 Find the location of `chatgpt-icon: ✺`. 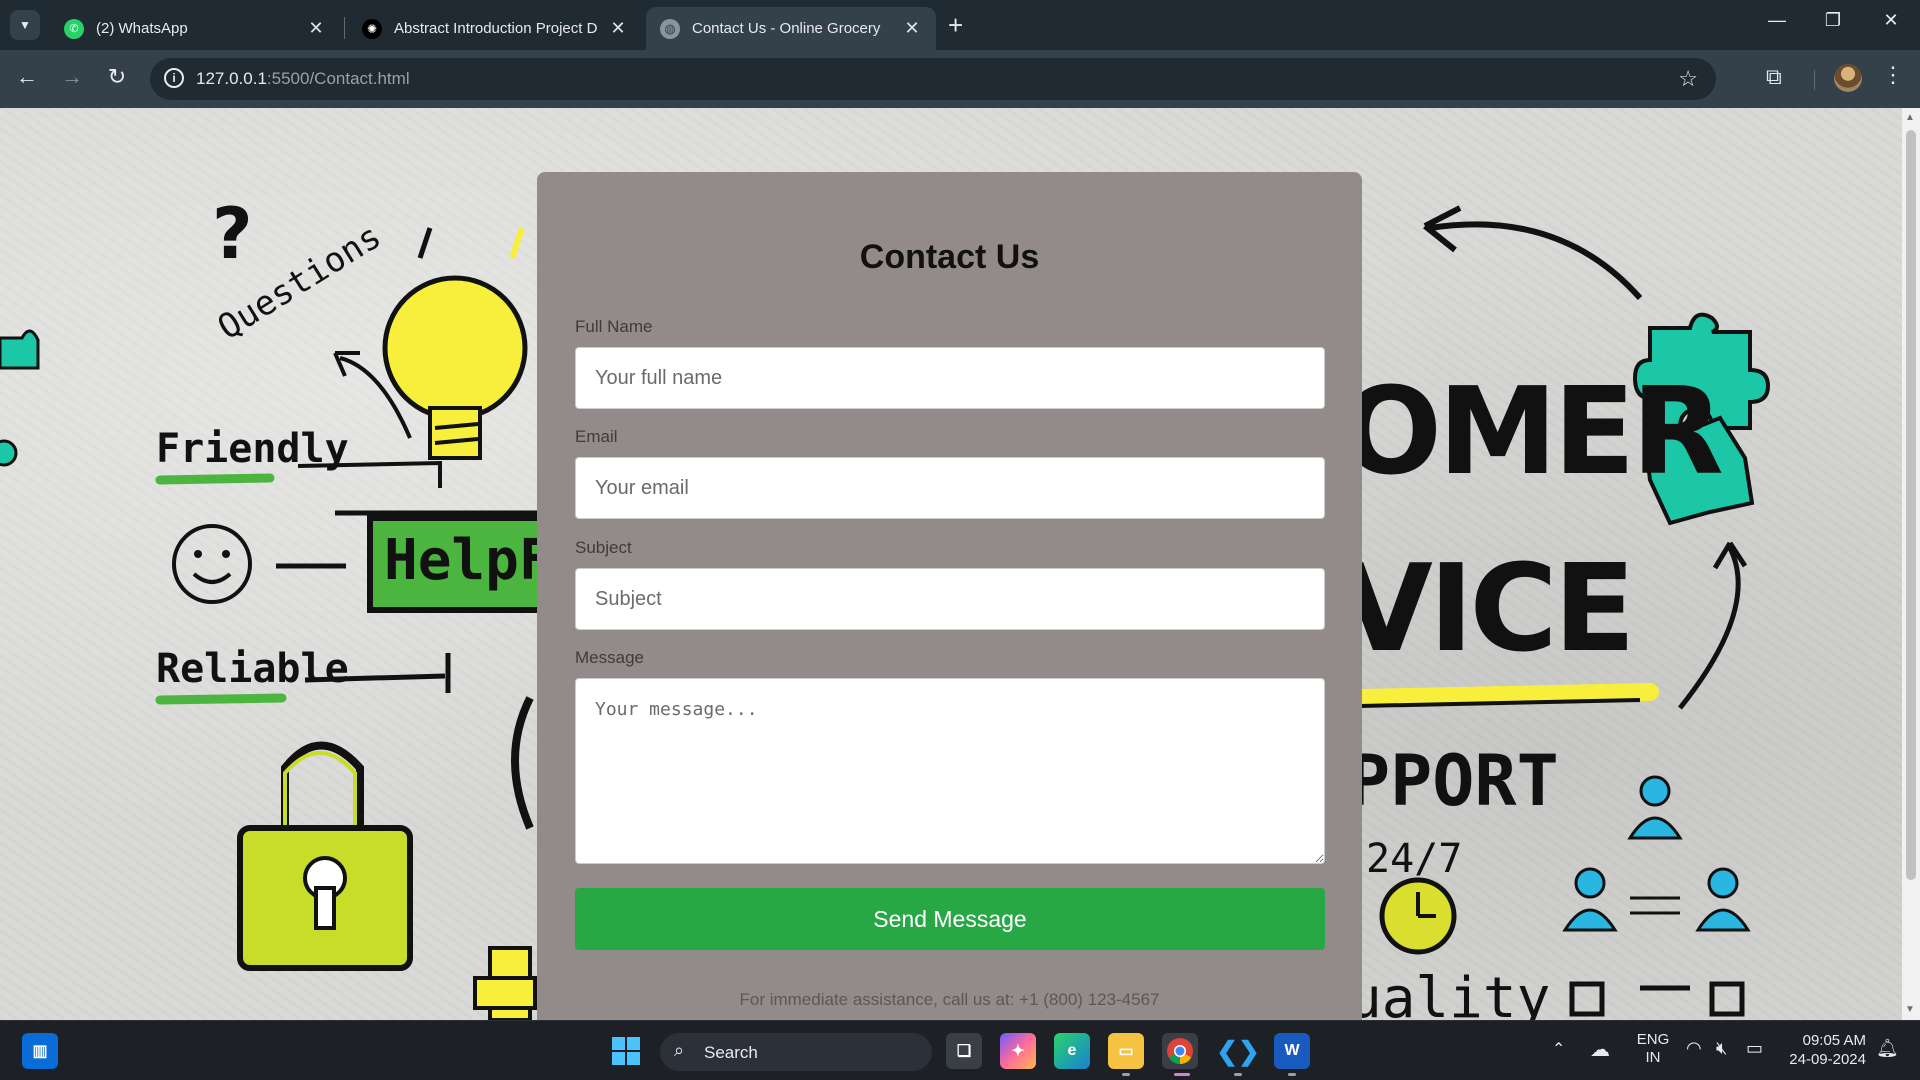

chatgpt-icon: ✺ is located at coordinates (372, 28).